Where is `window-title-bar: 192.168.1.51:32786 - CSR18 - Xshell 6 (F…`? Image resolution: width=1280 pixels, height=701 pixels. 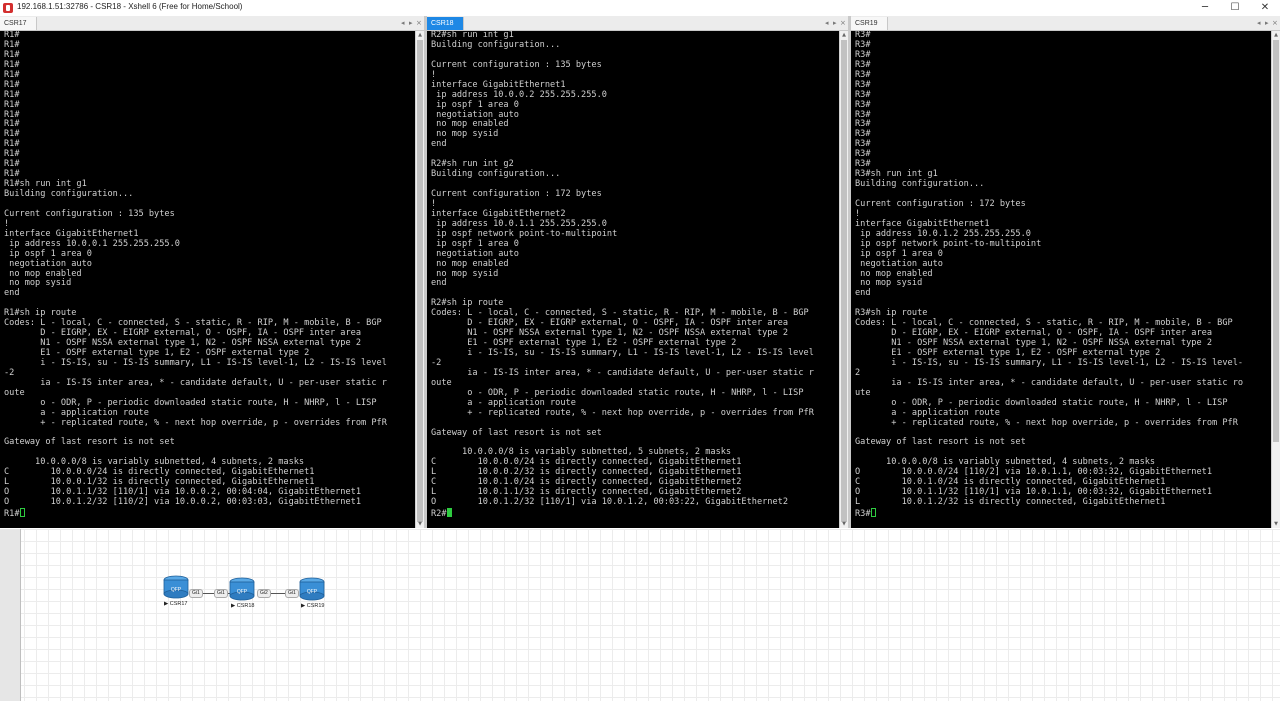 window-title-bar: 192.168.1.51:32786 - CSR18 - Xshell 6 (F… is located at coordinates (640, 8).